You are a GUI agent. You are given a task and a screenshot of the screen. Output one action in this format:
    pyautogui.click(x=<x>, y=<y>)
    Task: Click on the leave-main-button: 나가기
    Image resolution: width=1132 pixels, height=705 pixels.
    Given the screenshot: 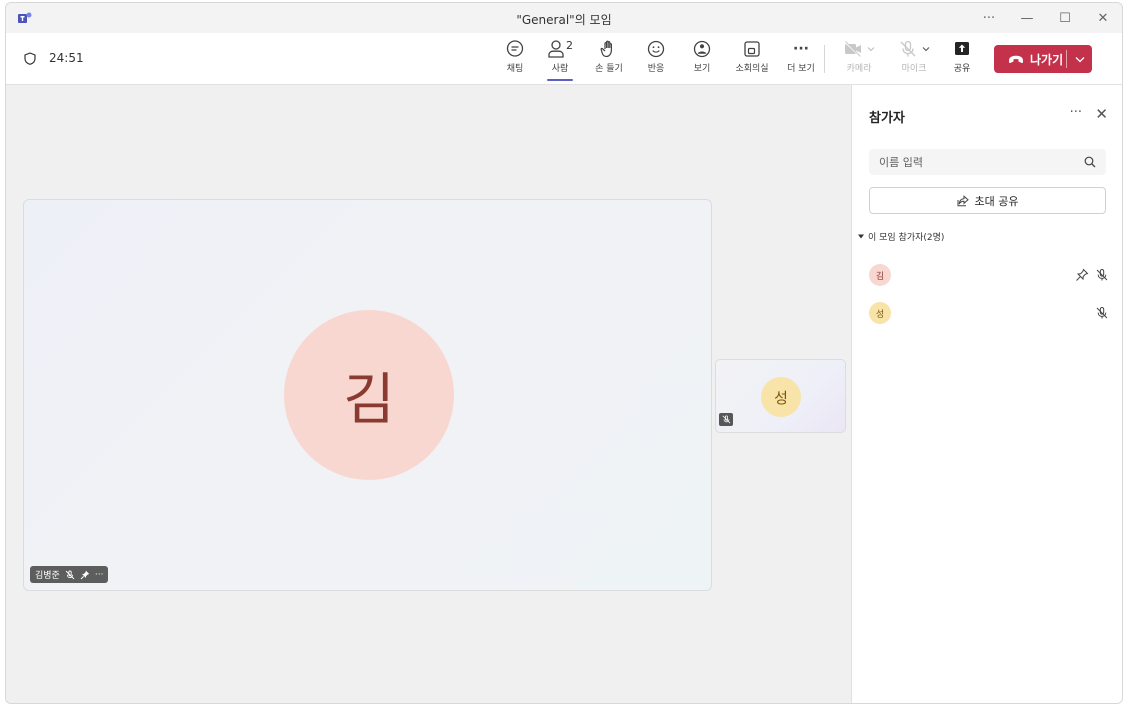 What is the action you would take?
    pyautogui.click(x=1030, y=59)
    